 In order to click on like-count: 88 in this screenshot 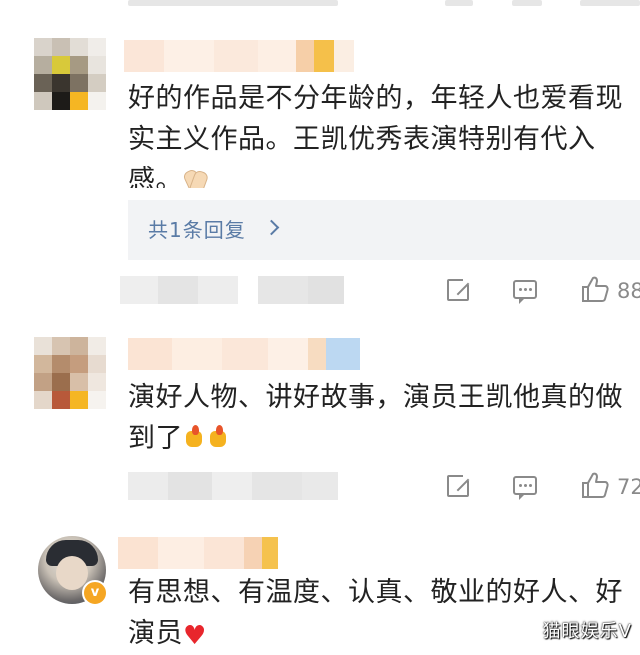, I will do `click(628, 291)`.